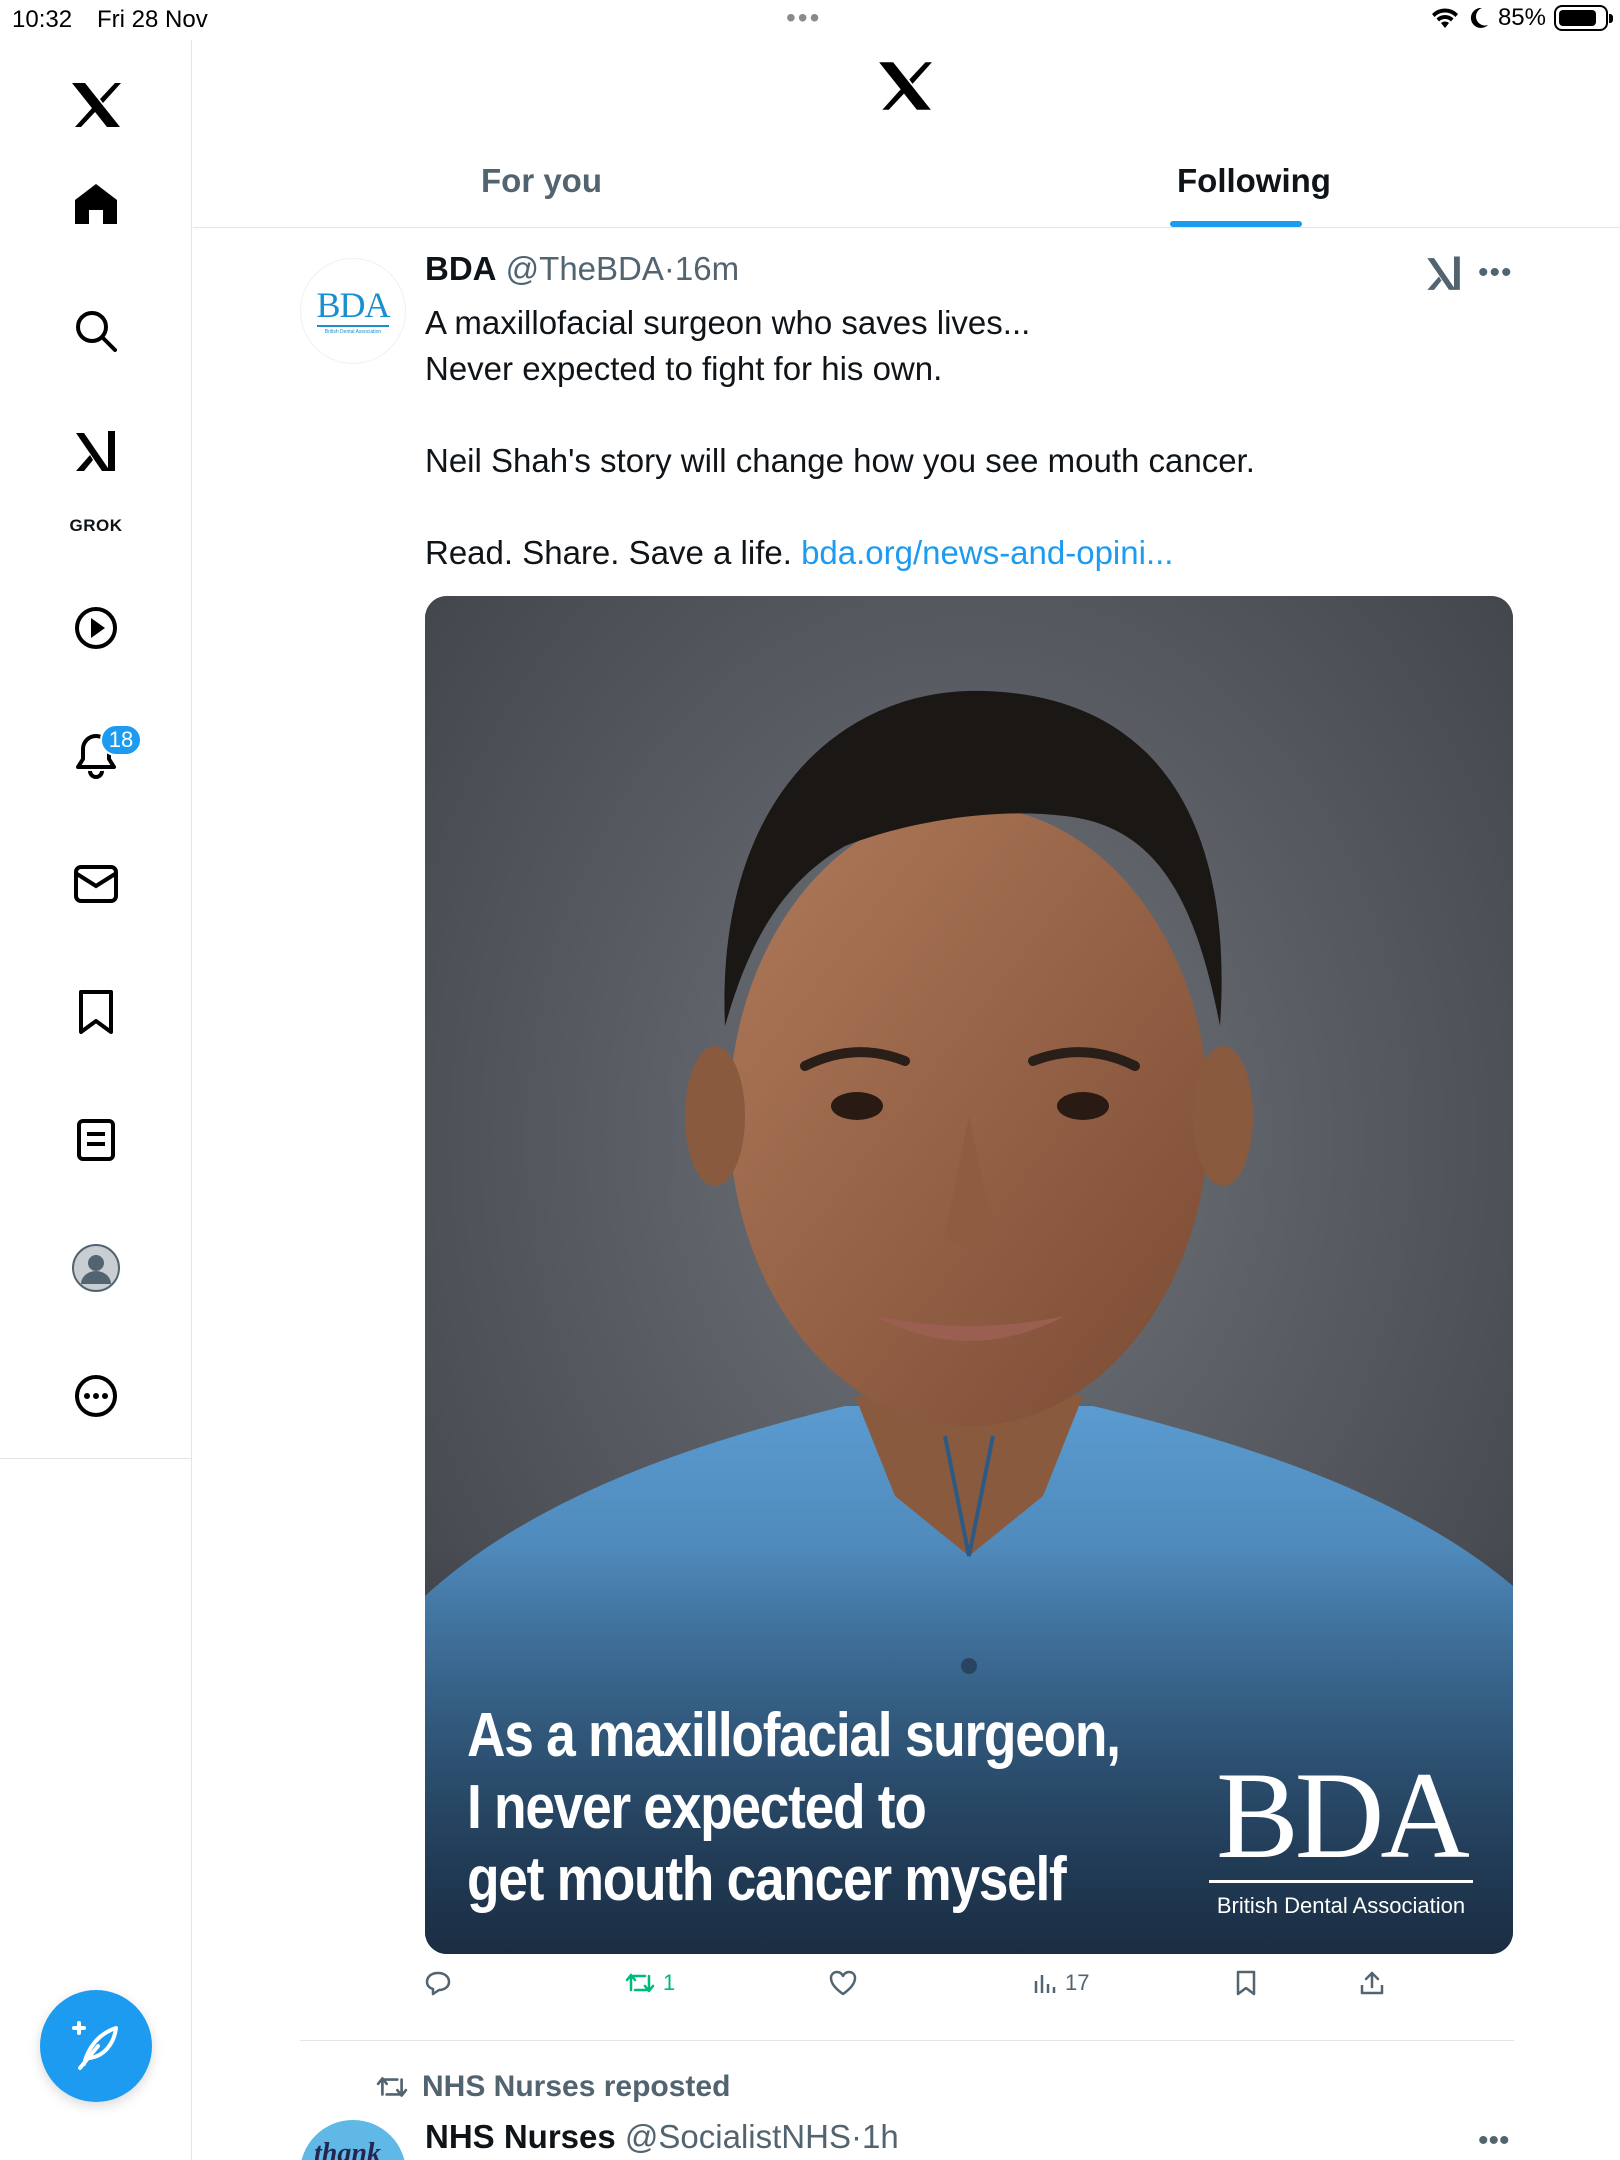 The width and height of the screenshot is (1620, 2160). What do you see at coordinates (520, 2136) in the screenshot?
I see `tweet2-author-name: NHS Nurses` at bounding box center [520, 2136].